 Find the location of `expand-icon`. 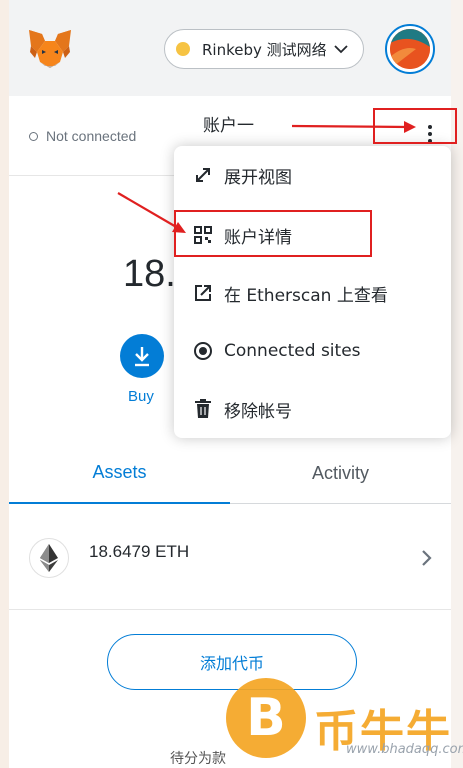

expand-icon is located at coordinates (203, 175).